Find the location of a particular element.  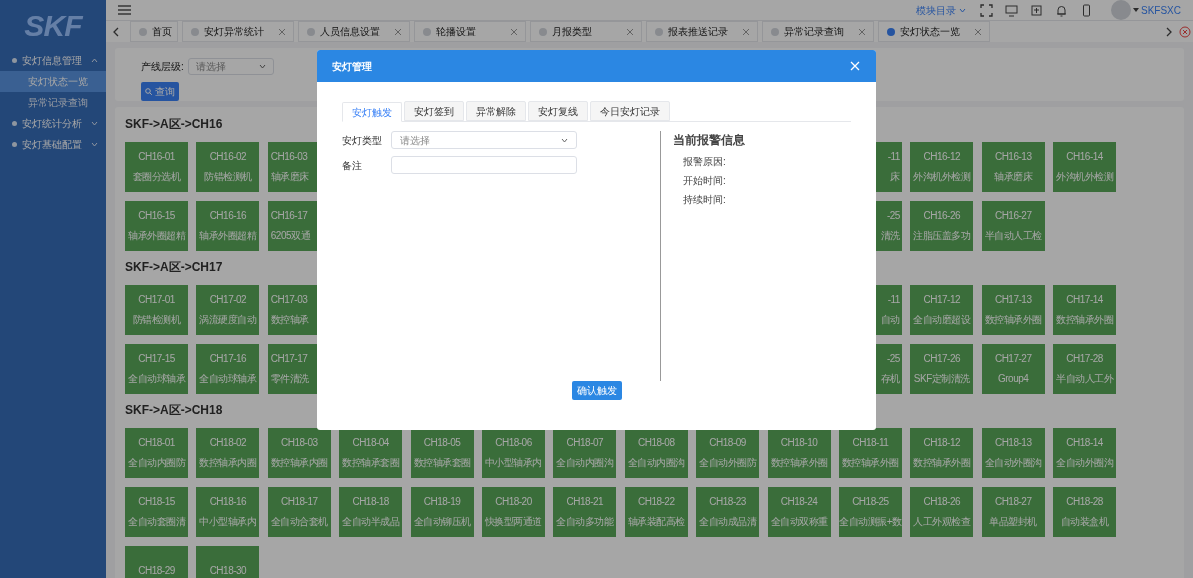

dialog-tab: 安灯签到 is located at coordinates (434, 111).